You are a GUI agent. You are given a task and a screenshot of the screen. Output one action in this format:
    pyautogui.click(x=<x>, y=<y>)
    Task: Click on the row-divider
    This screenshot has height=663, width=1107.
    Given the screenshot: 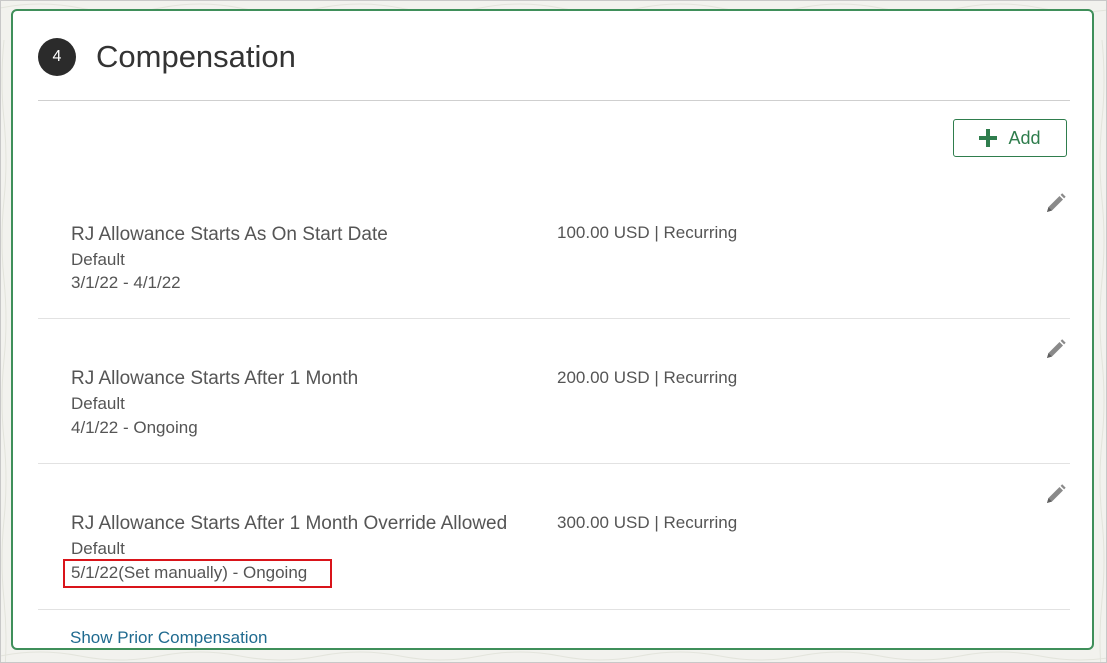 What is the action you would take?
    pyautogui.click(x=554, y=609)
    